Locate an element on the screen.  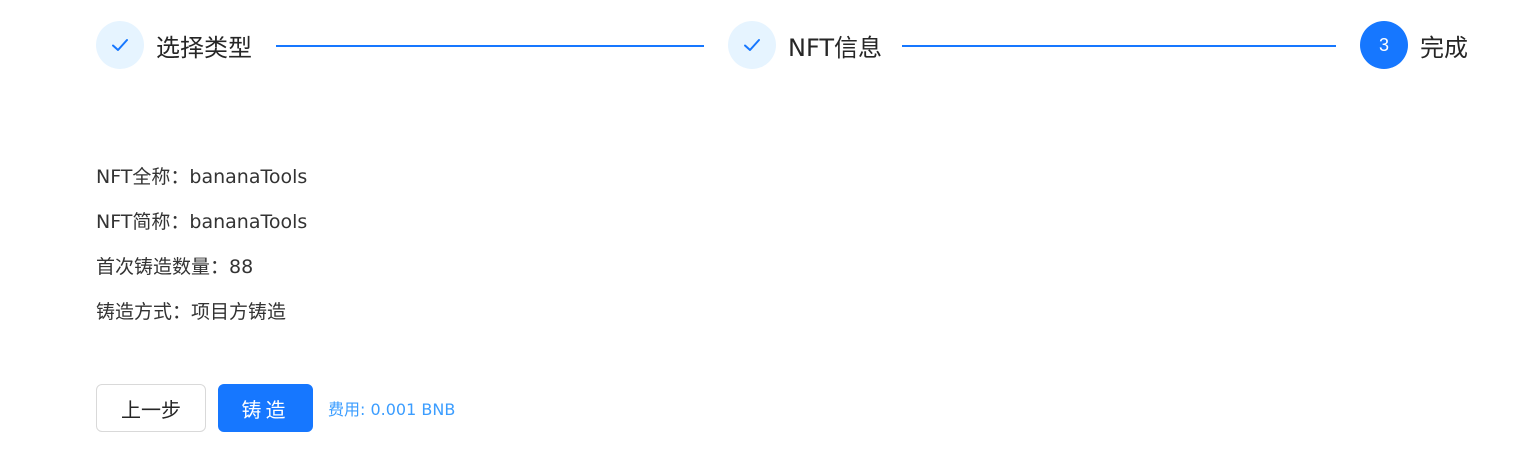
mint-button: 铸造 is located at coordinates (265, 408).